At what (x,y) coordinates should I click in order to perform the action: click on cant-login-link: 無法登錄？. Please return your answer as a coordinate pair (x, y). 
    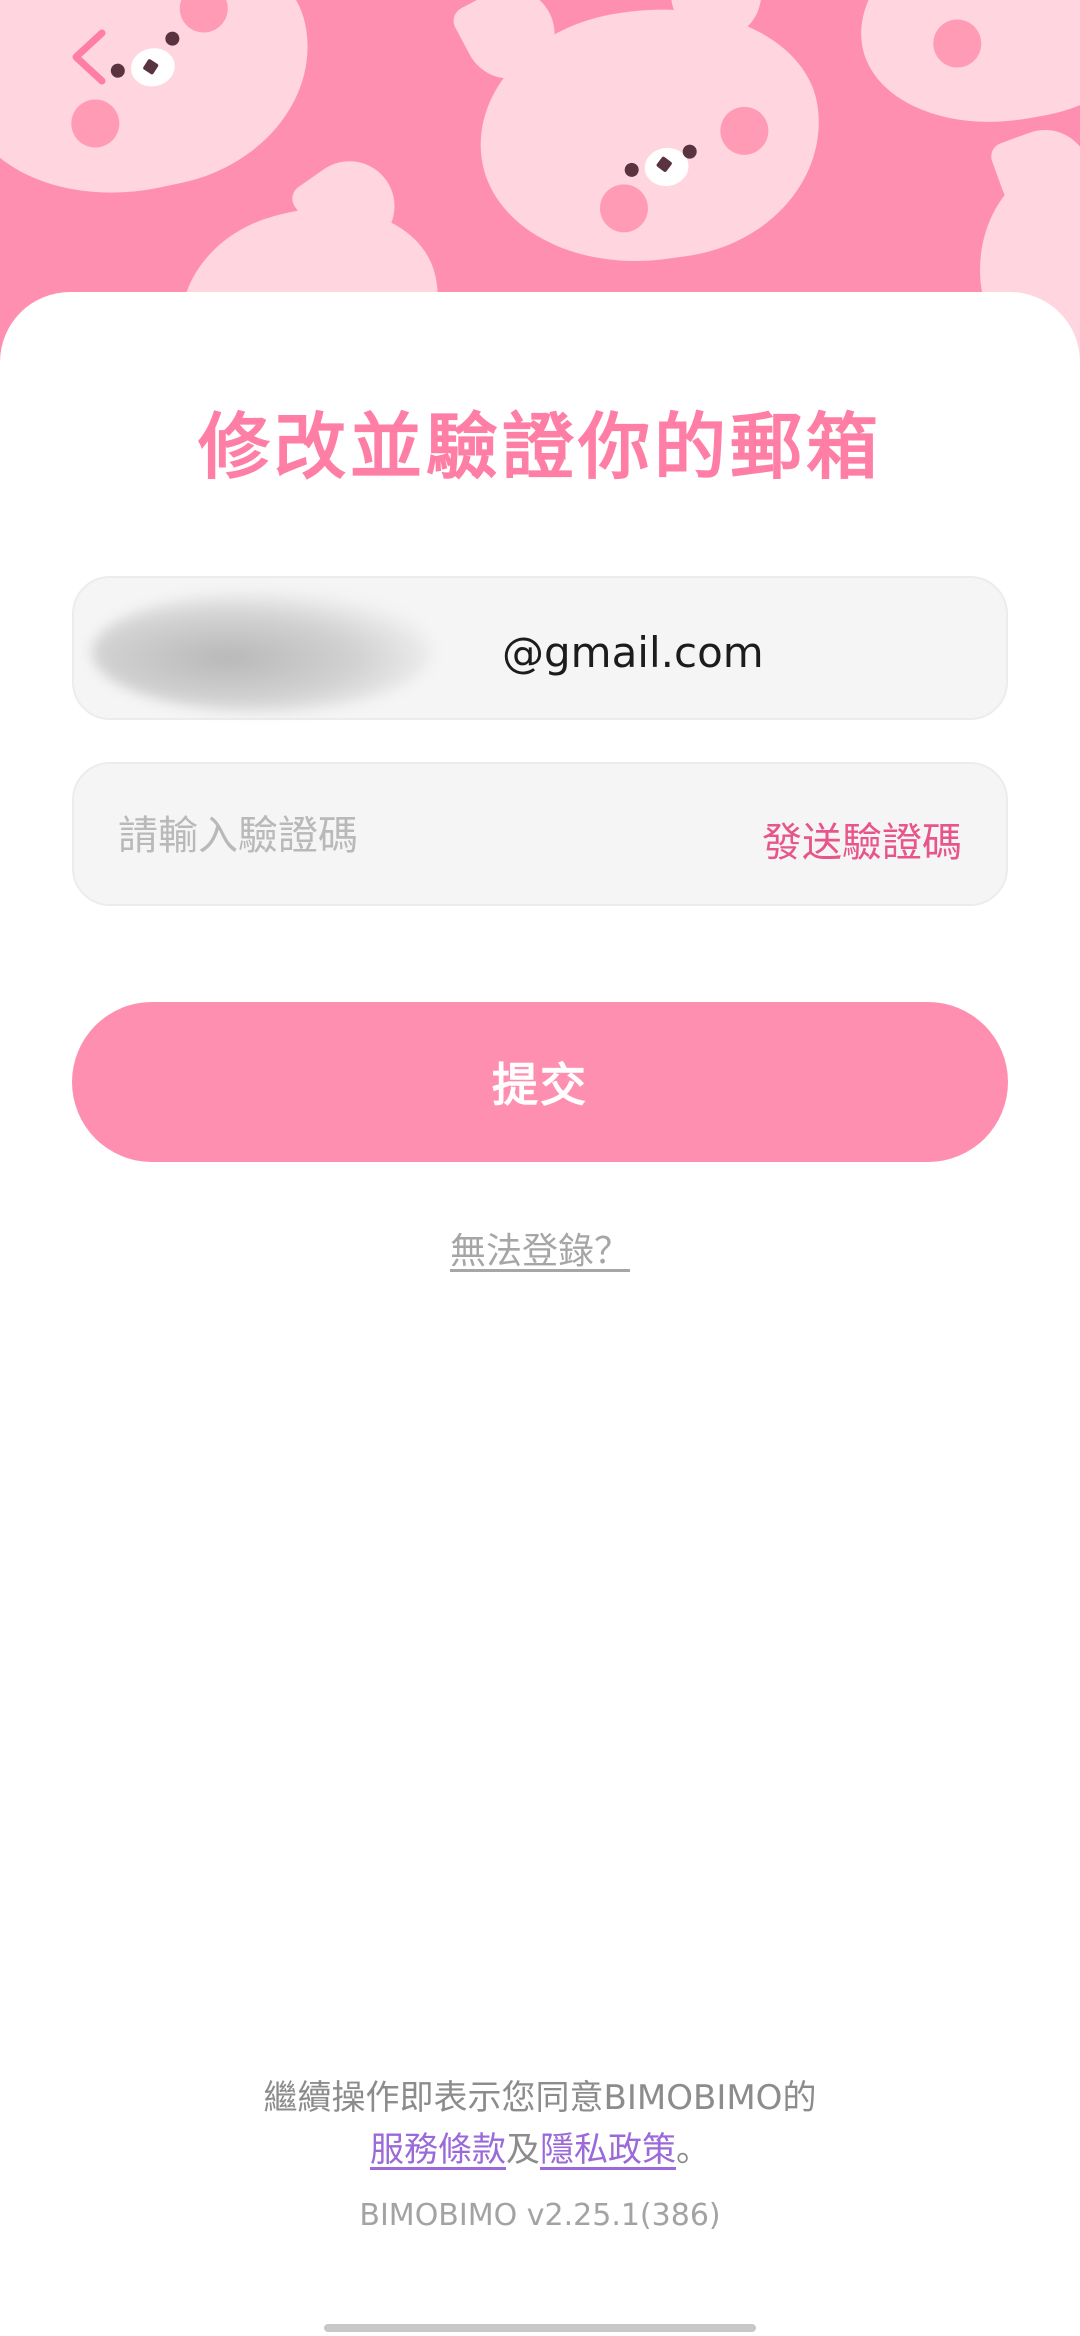
    Looking at the image, I should click on (540, 1251).